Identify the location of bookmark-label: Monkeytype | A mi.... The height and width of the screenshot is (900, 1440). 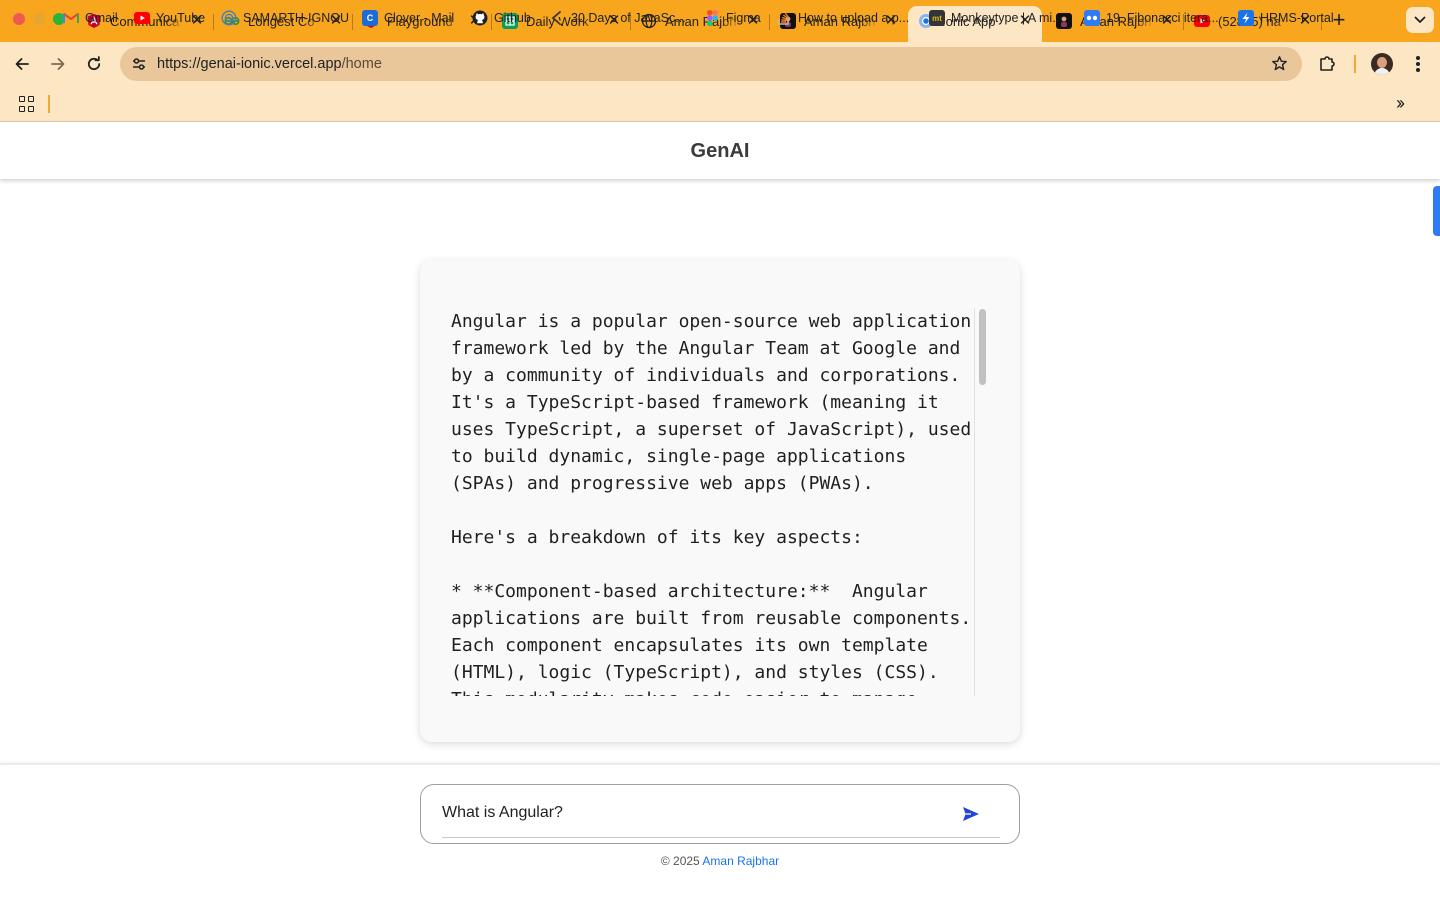
(1007, 18).